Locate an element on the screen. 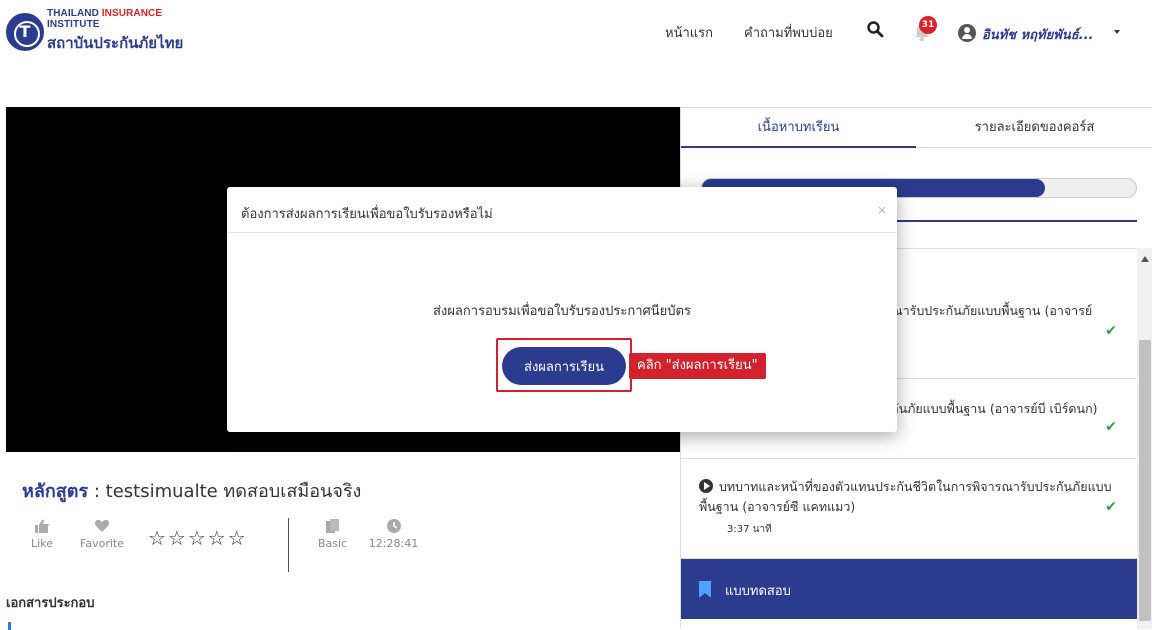  logo-en-insurance: INSURANCE is located at coordinates (132, 13).